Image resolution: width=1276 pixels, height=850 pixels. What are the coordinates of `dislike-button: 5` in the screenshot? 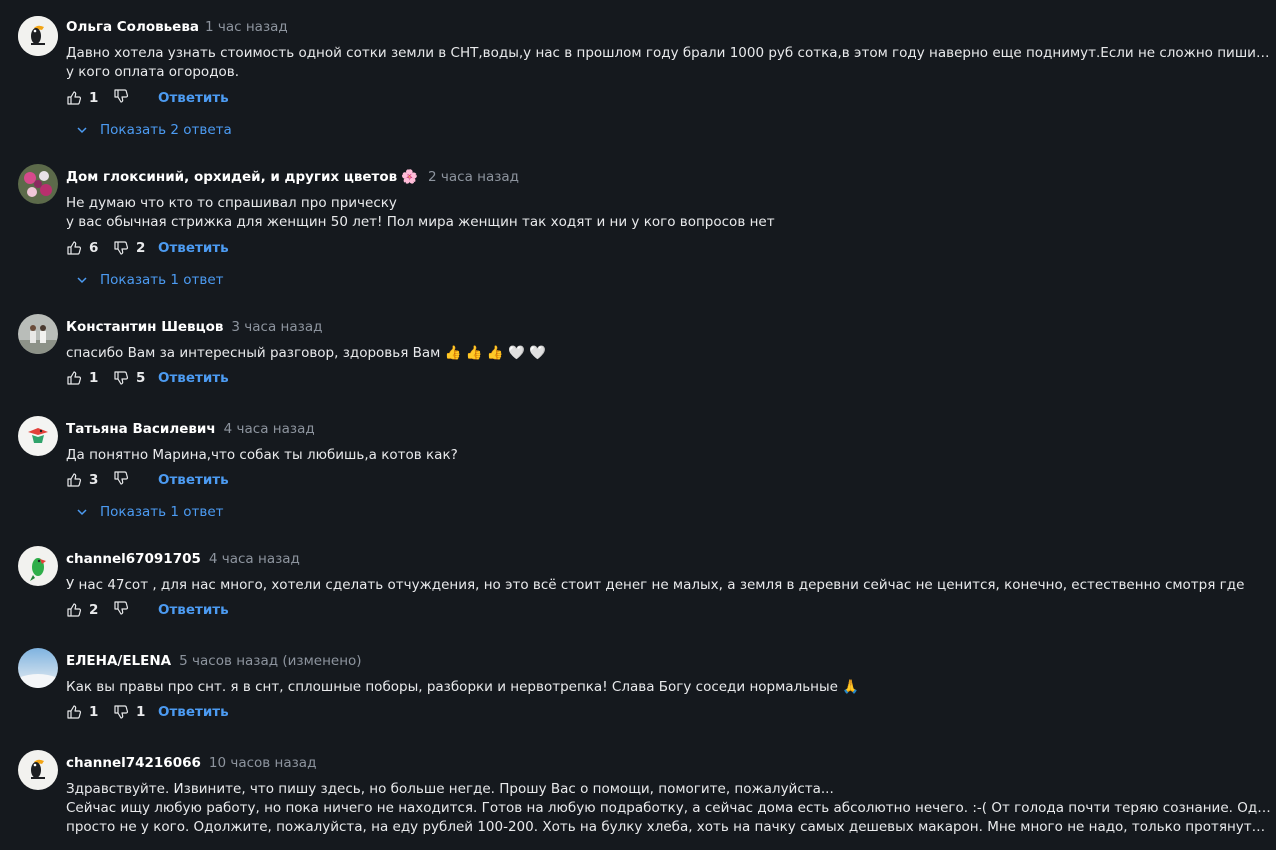 It's located at (129, 378).